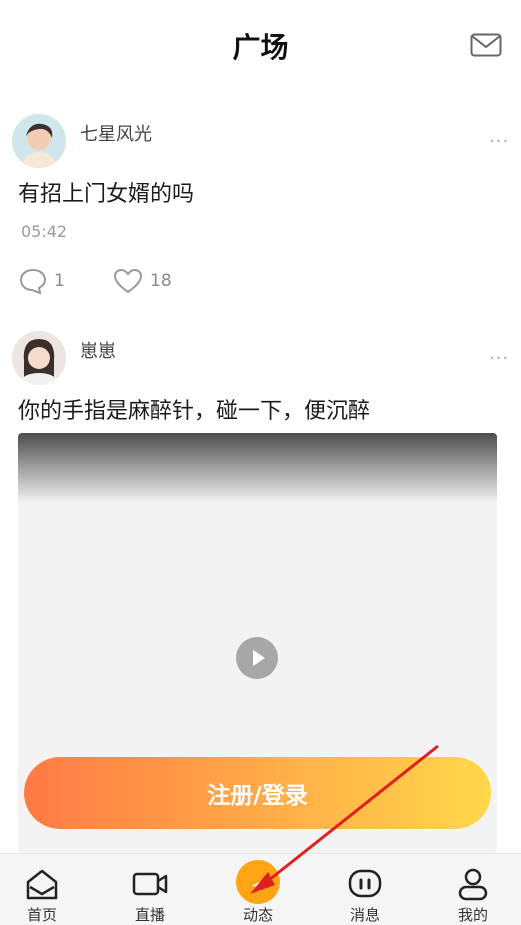  I want to click on tab-messages: 消息, so click(365, 889).